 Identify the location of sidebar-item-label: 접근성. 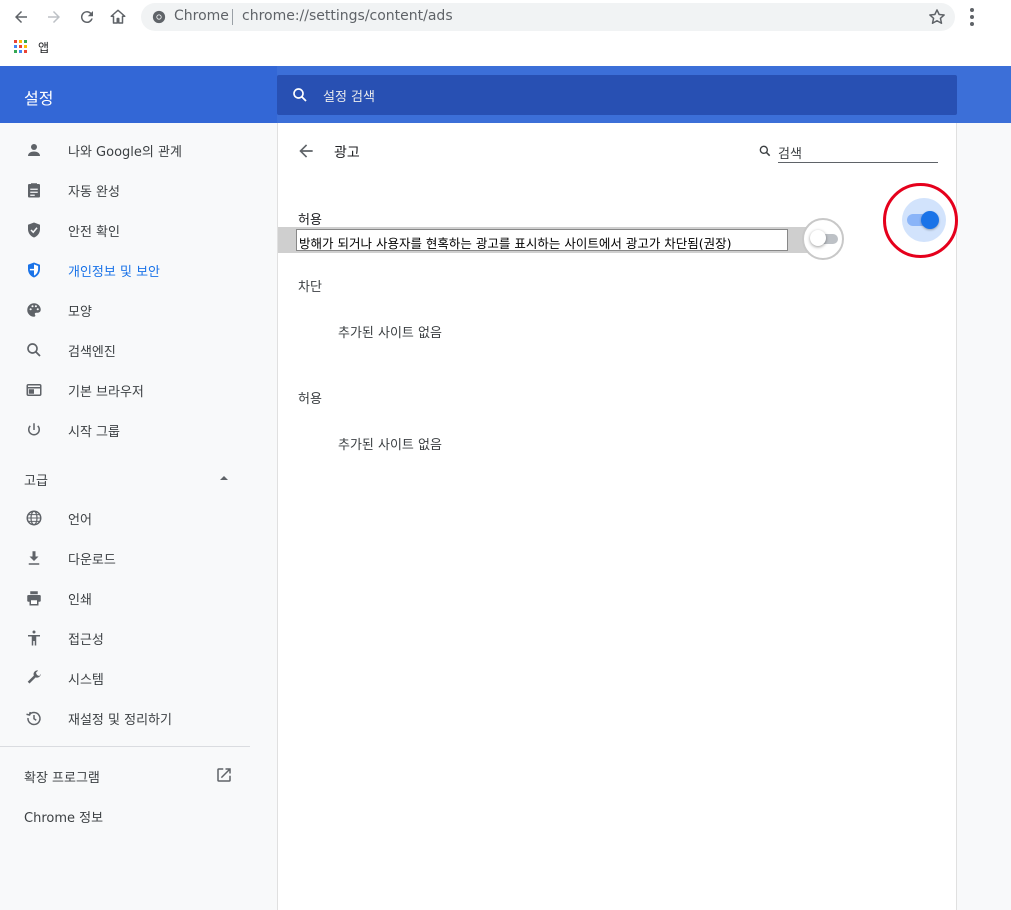
(86, 640).